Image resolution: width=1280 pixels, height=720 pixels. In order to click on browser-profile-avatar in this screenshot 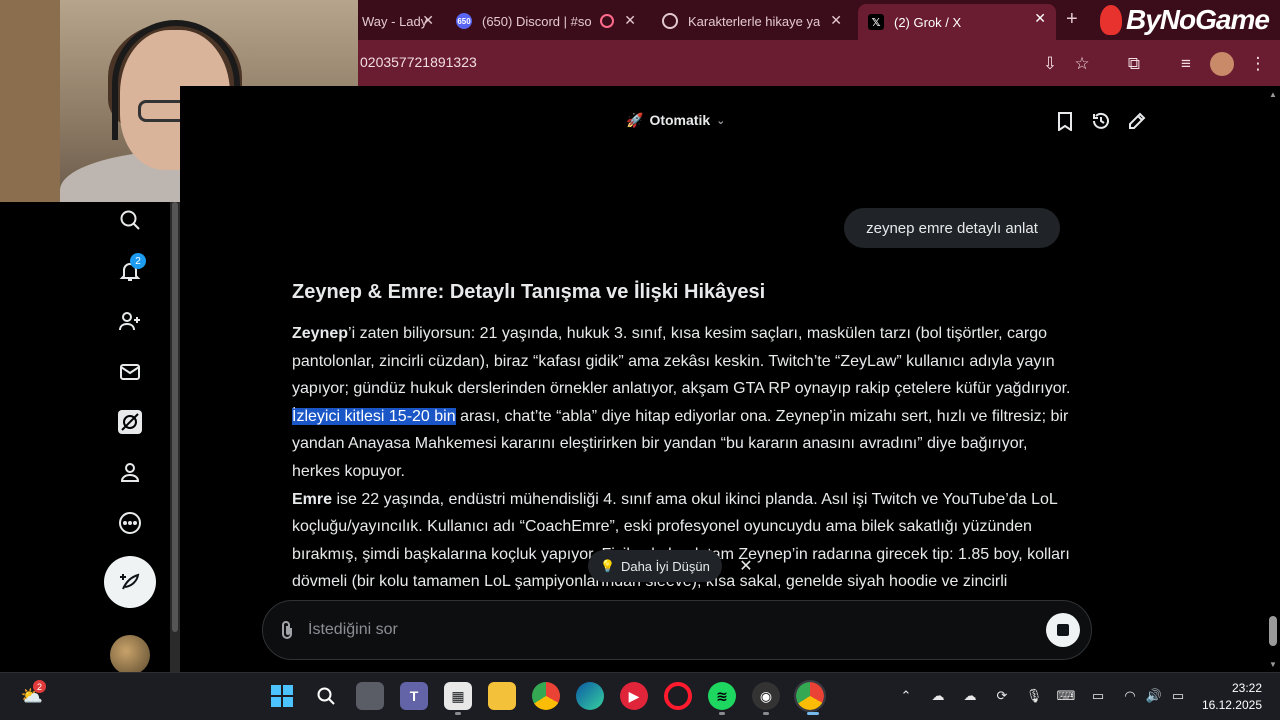, I will do `click(1222, 64)`.